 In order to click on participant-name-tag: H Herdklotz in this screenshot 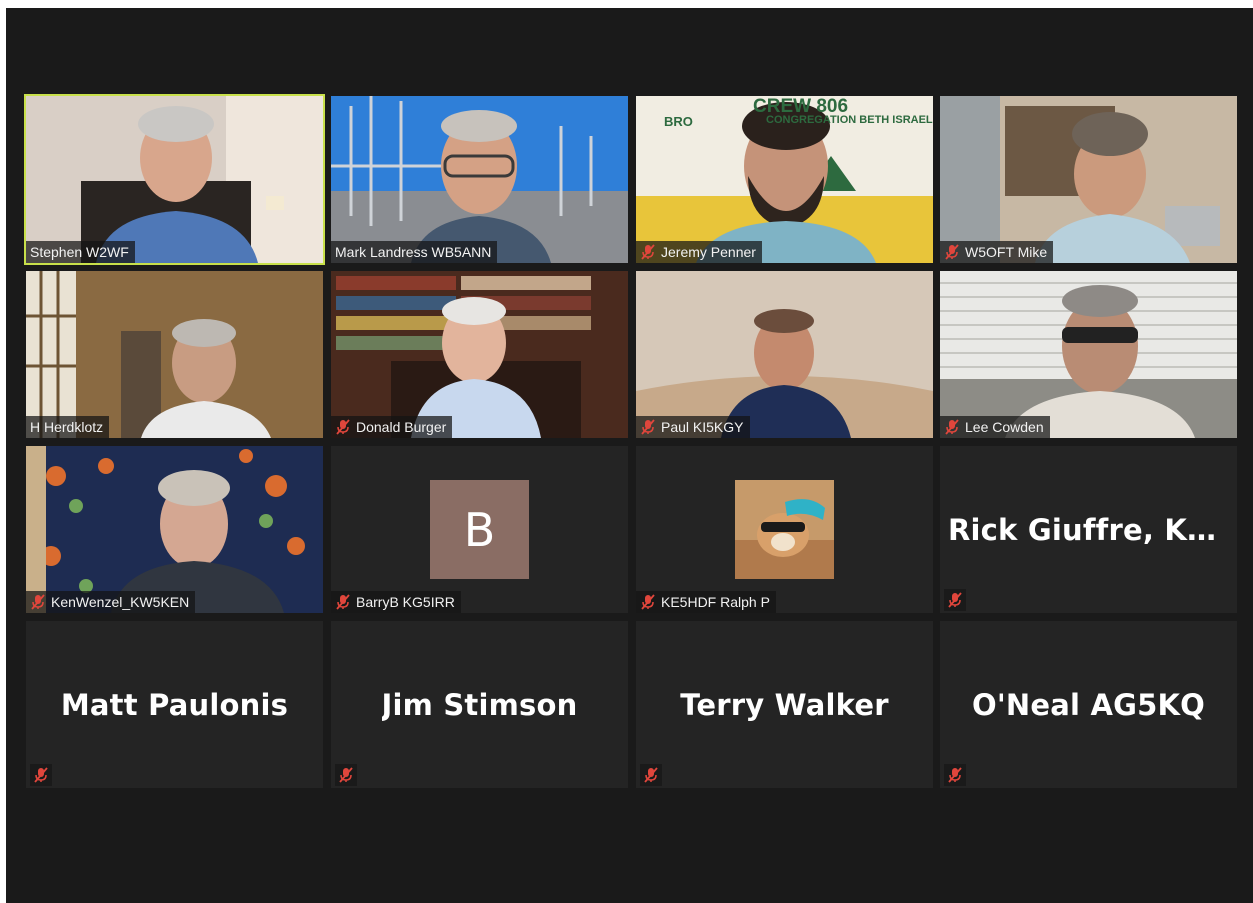, I will do `click(68, 427)`.